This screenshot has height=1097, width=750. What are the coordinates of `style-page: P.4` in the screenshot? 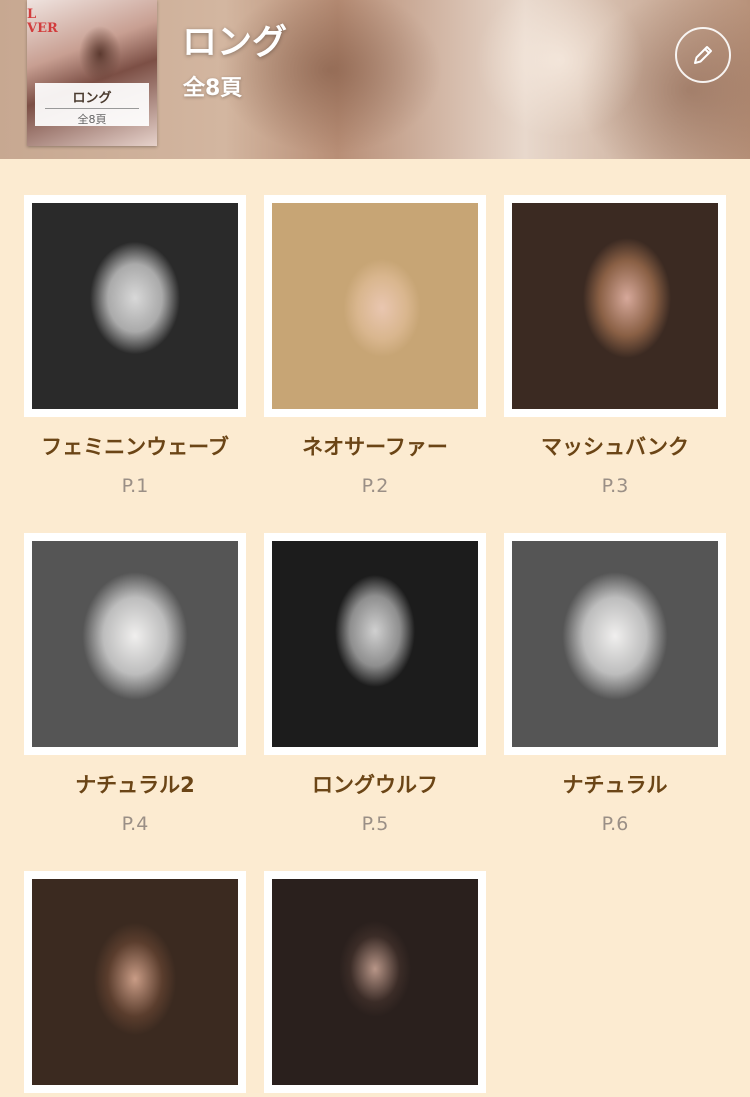 It's located at (135, 824).